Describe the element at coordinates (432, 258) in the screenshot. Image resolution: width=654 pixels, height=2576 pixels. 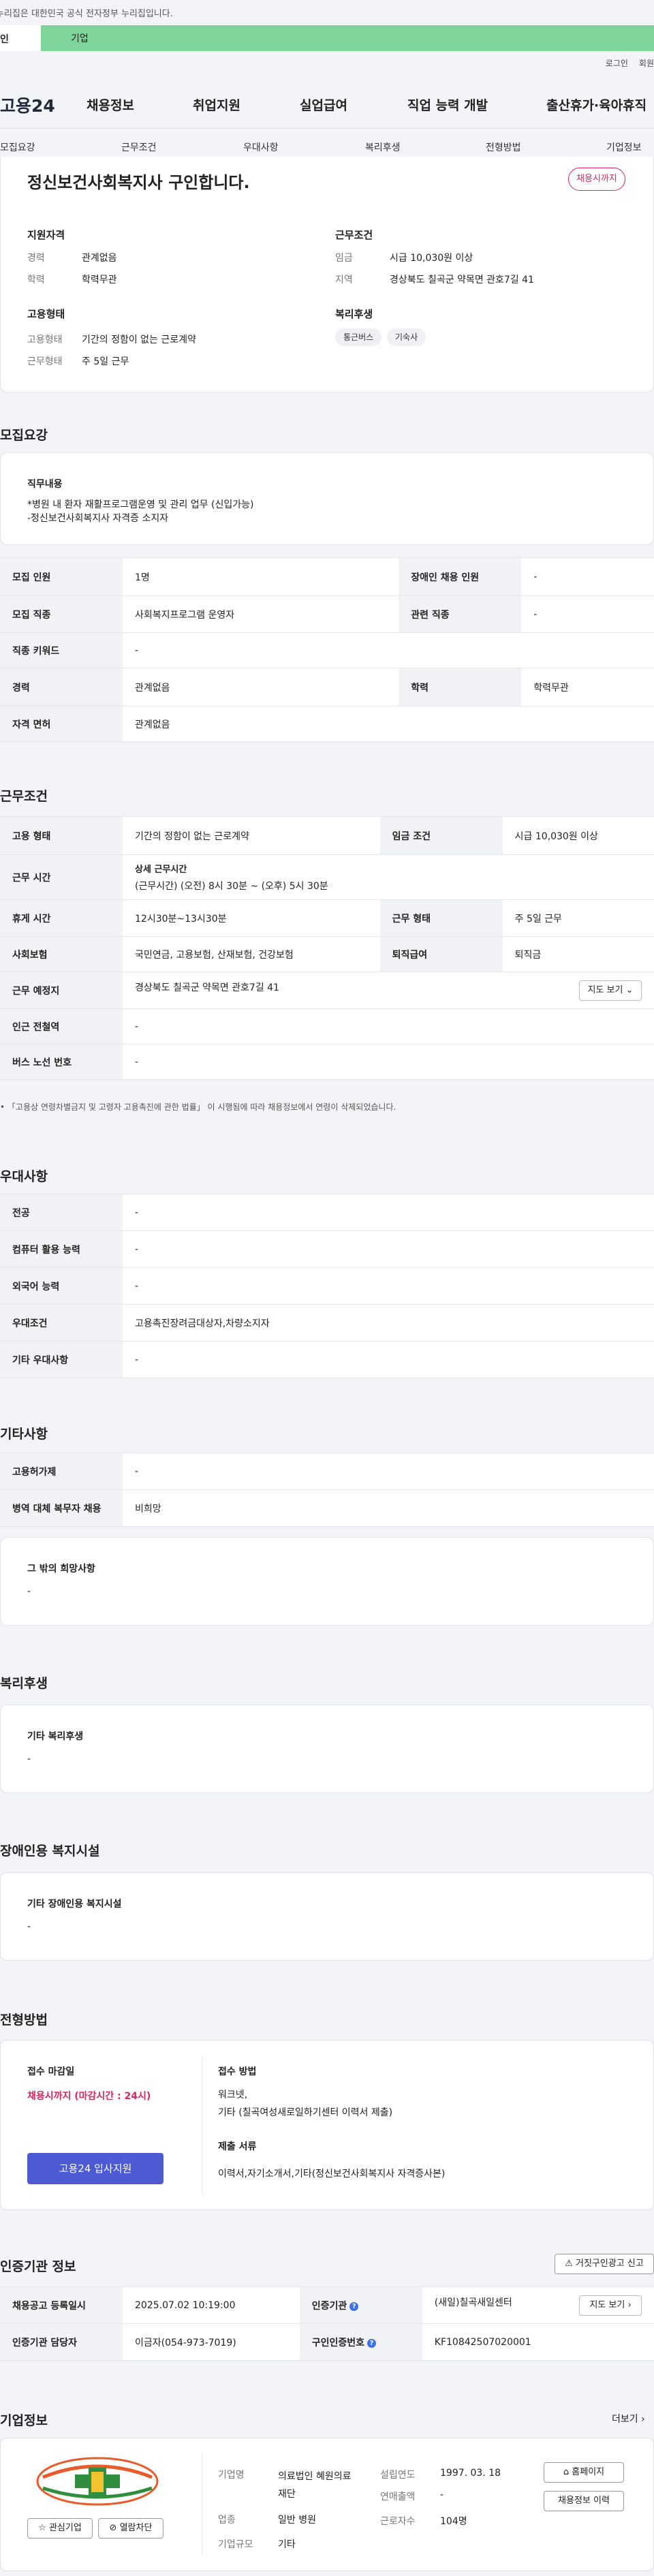
I see `cond-value: 시급 10,030원 이상` at that location.